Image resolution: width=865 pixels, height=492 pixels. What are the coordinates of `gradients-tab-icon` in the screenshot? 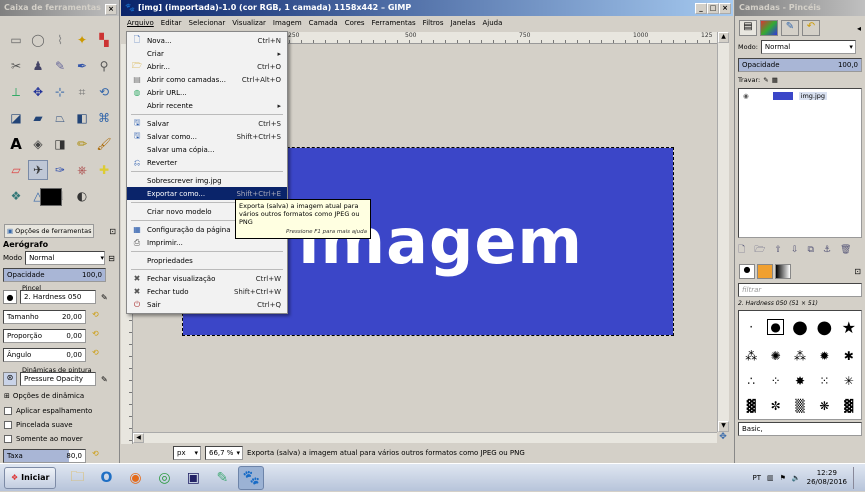 It's located at (783, 271).